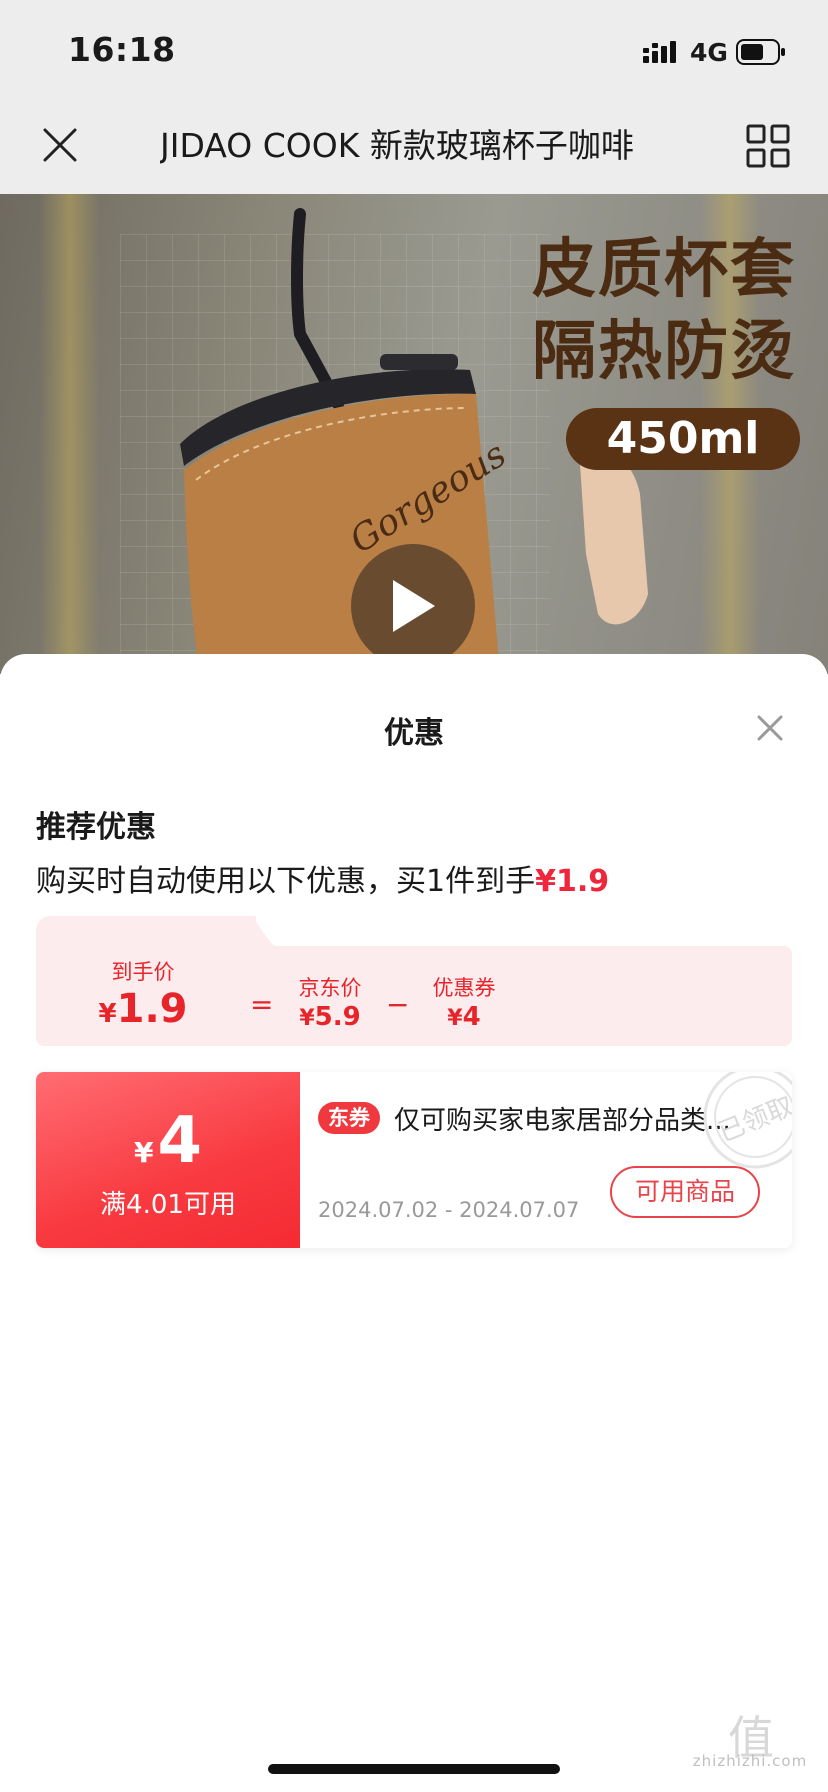  I want to click on battery-icon, so click(760, 52).